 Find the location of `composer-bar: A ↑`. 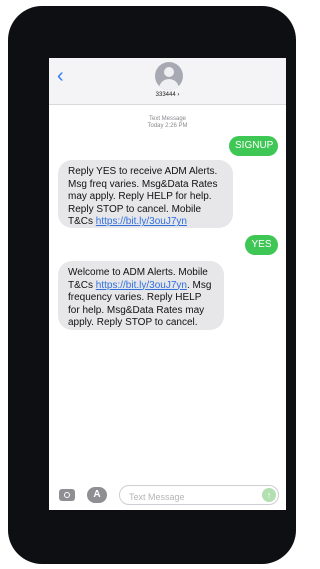

composer-bar: A ↑ is located at coordinates (167, 496).